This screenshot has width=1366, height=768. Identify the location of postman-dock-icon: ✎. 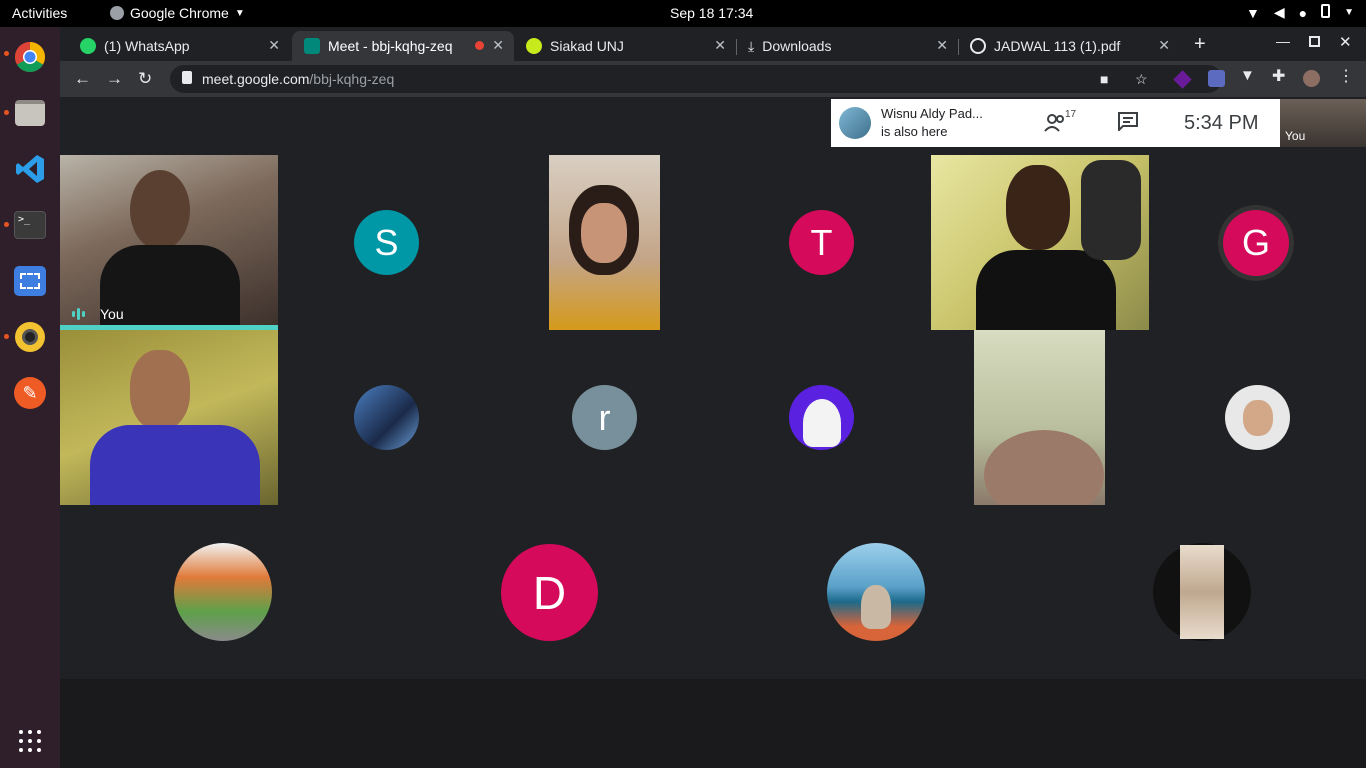
(30, 393).